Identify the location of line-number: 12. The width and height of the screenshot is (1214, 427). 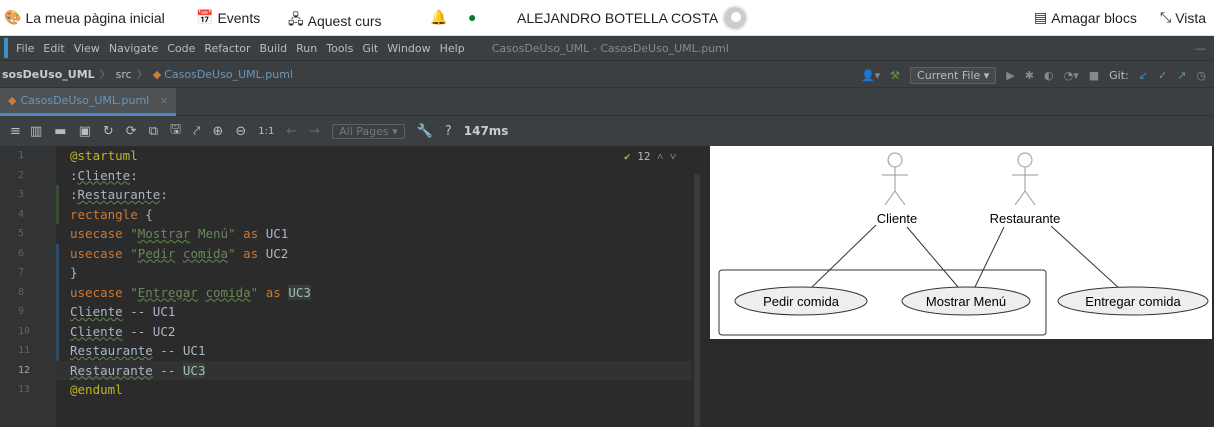
(24, 370).